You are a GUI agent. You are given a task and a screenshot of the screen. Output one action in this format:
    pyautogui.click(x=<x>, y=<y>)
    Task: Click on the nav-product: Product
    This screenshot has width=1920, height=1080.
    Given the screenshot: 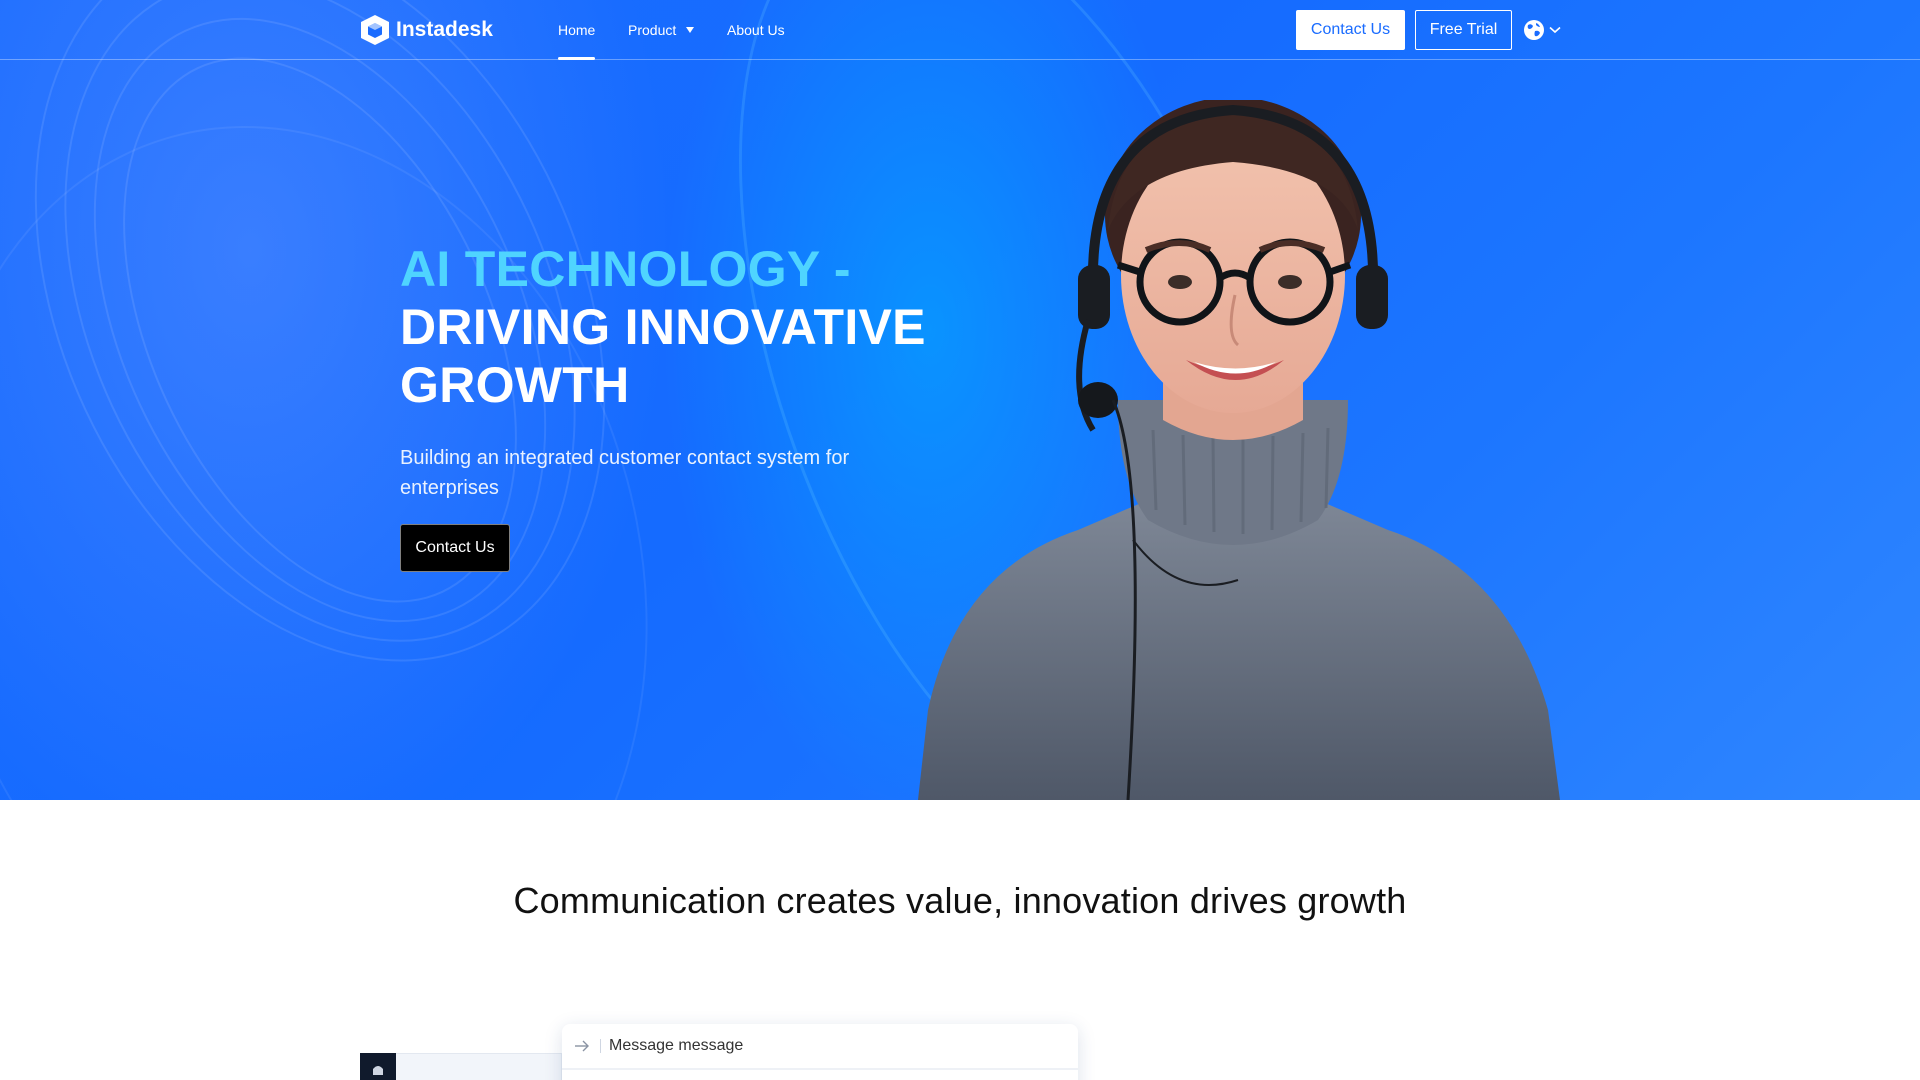 What is the action you would take?
    pyautogui.click(x=661, y=30)
    